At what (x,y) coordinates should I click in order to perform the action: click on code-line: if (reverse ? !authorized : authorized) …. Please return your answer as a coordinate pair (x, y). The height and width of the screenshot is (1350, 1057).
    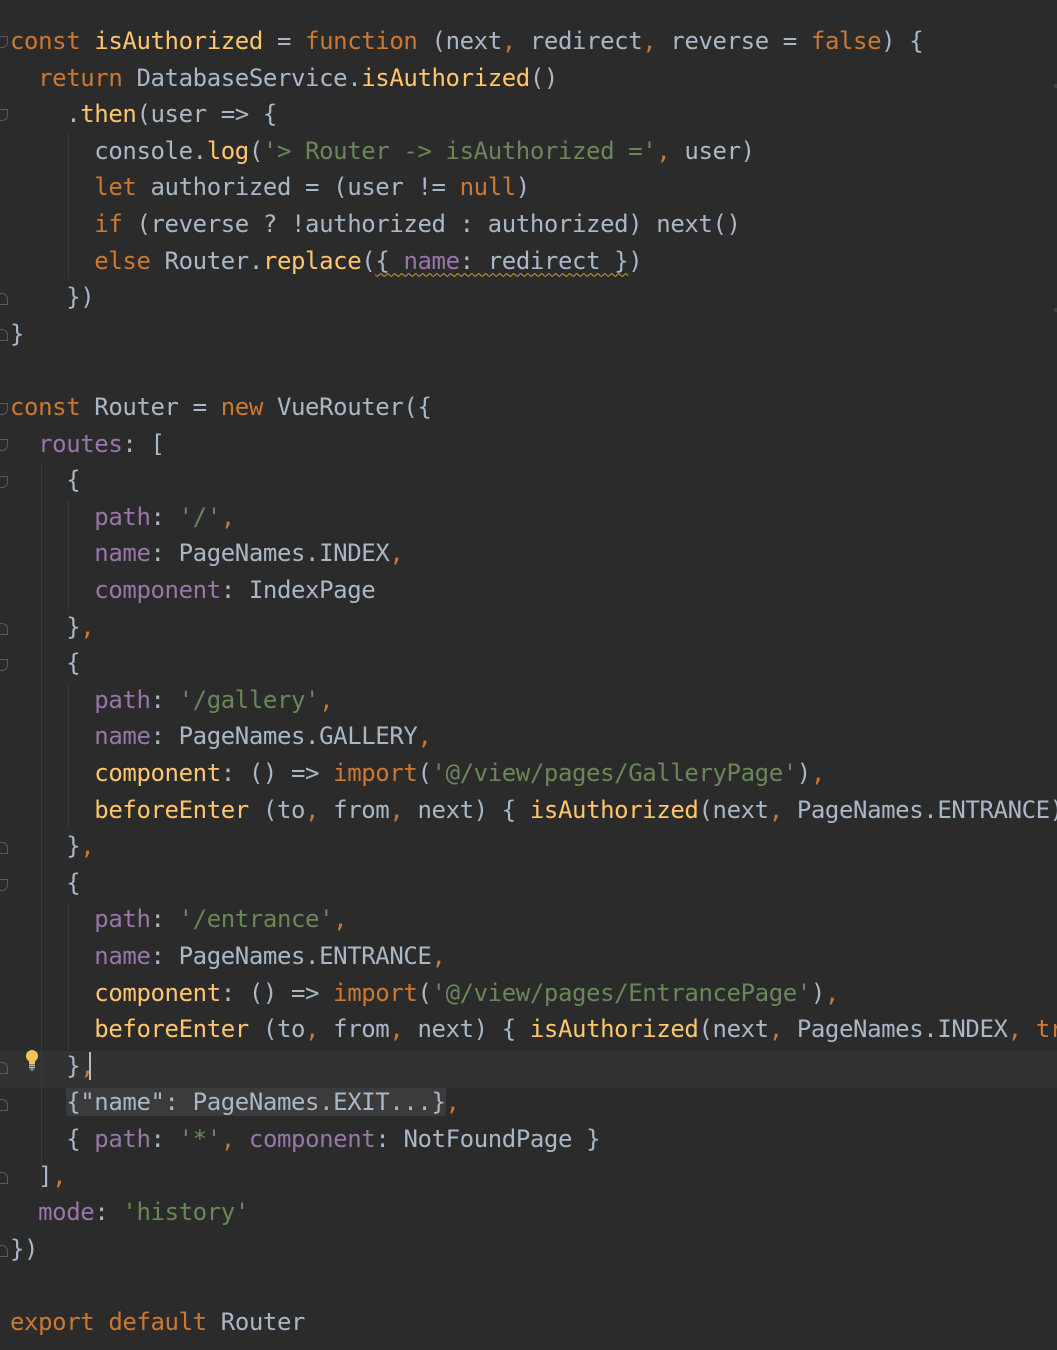
    Looking at the image, I should click on (375, 224).